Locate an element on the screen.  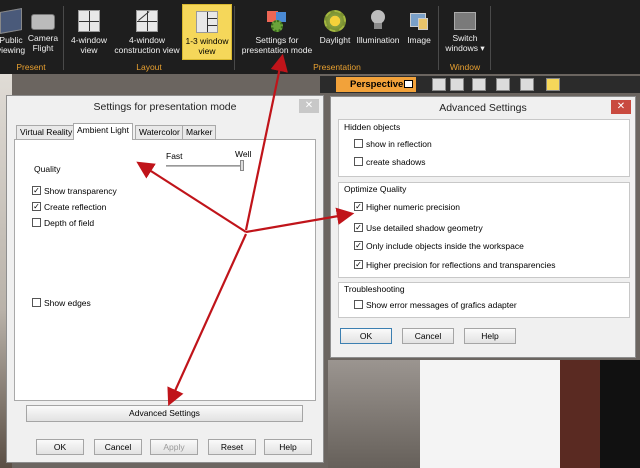
display-icon is located at coordinates (11, 21).